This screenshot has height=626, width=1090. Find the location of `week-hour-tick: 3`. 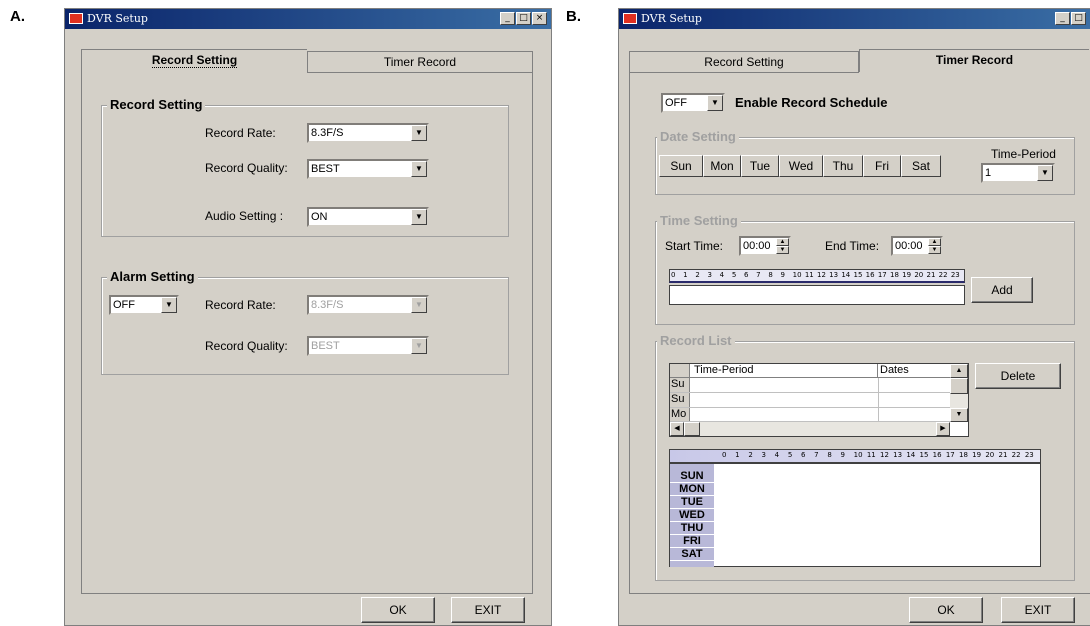

week-hour-tick: 3 is located at coordinates (763, 455).